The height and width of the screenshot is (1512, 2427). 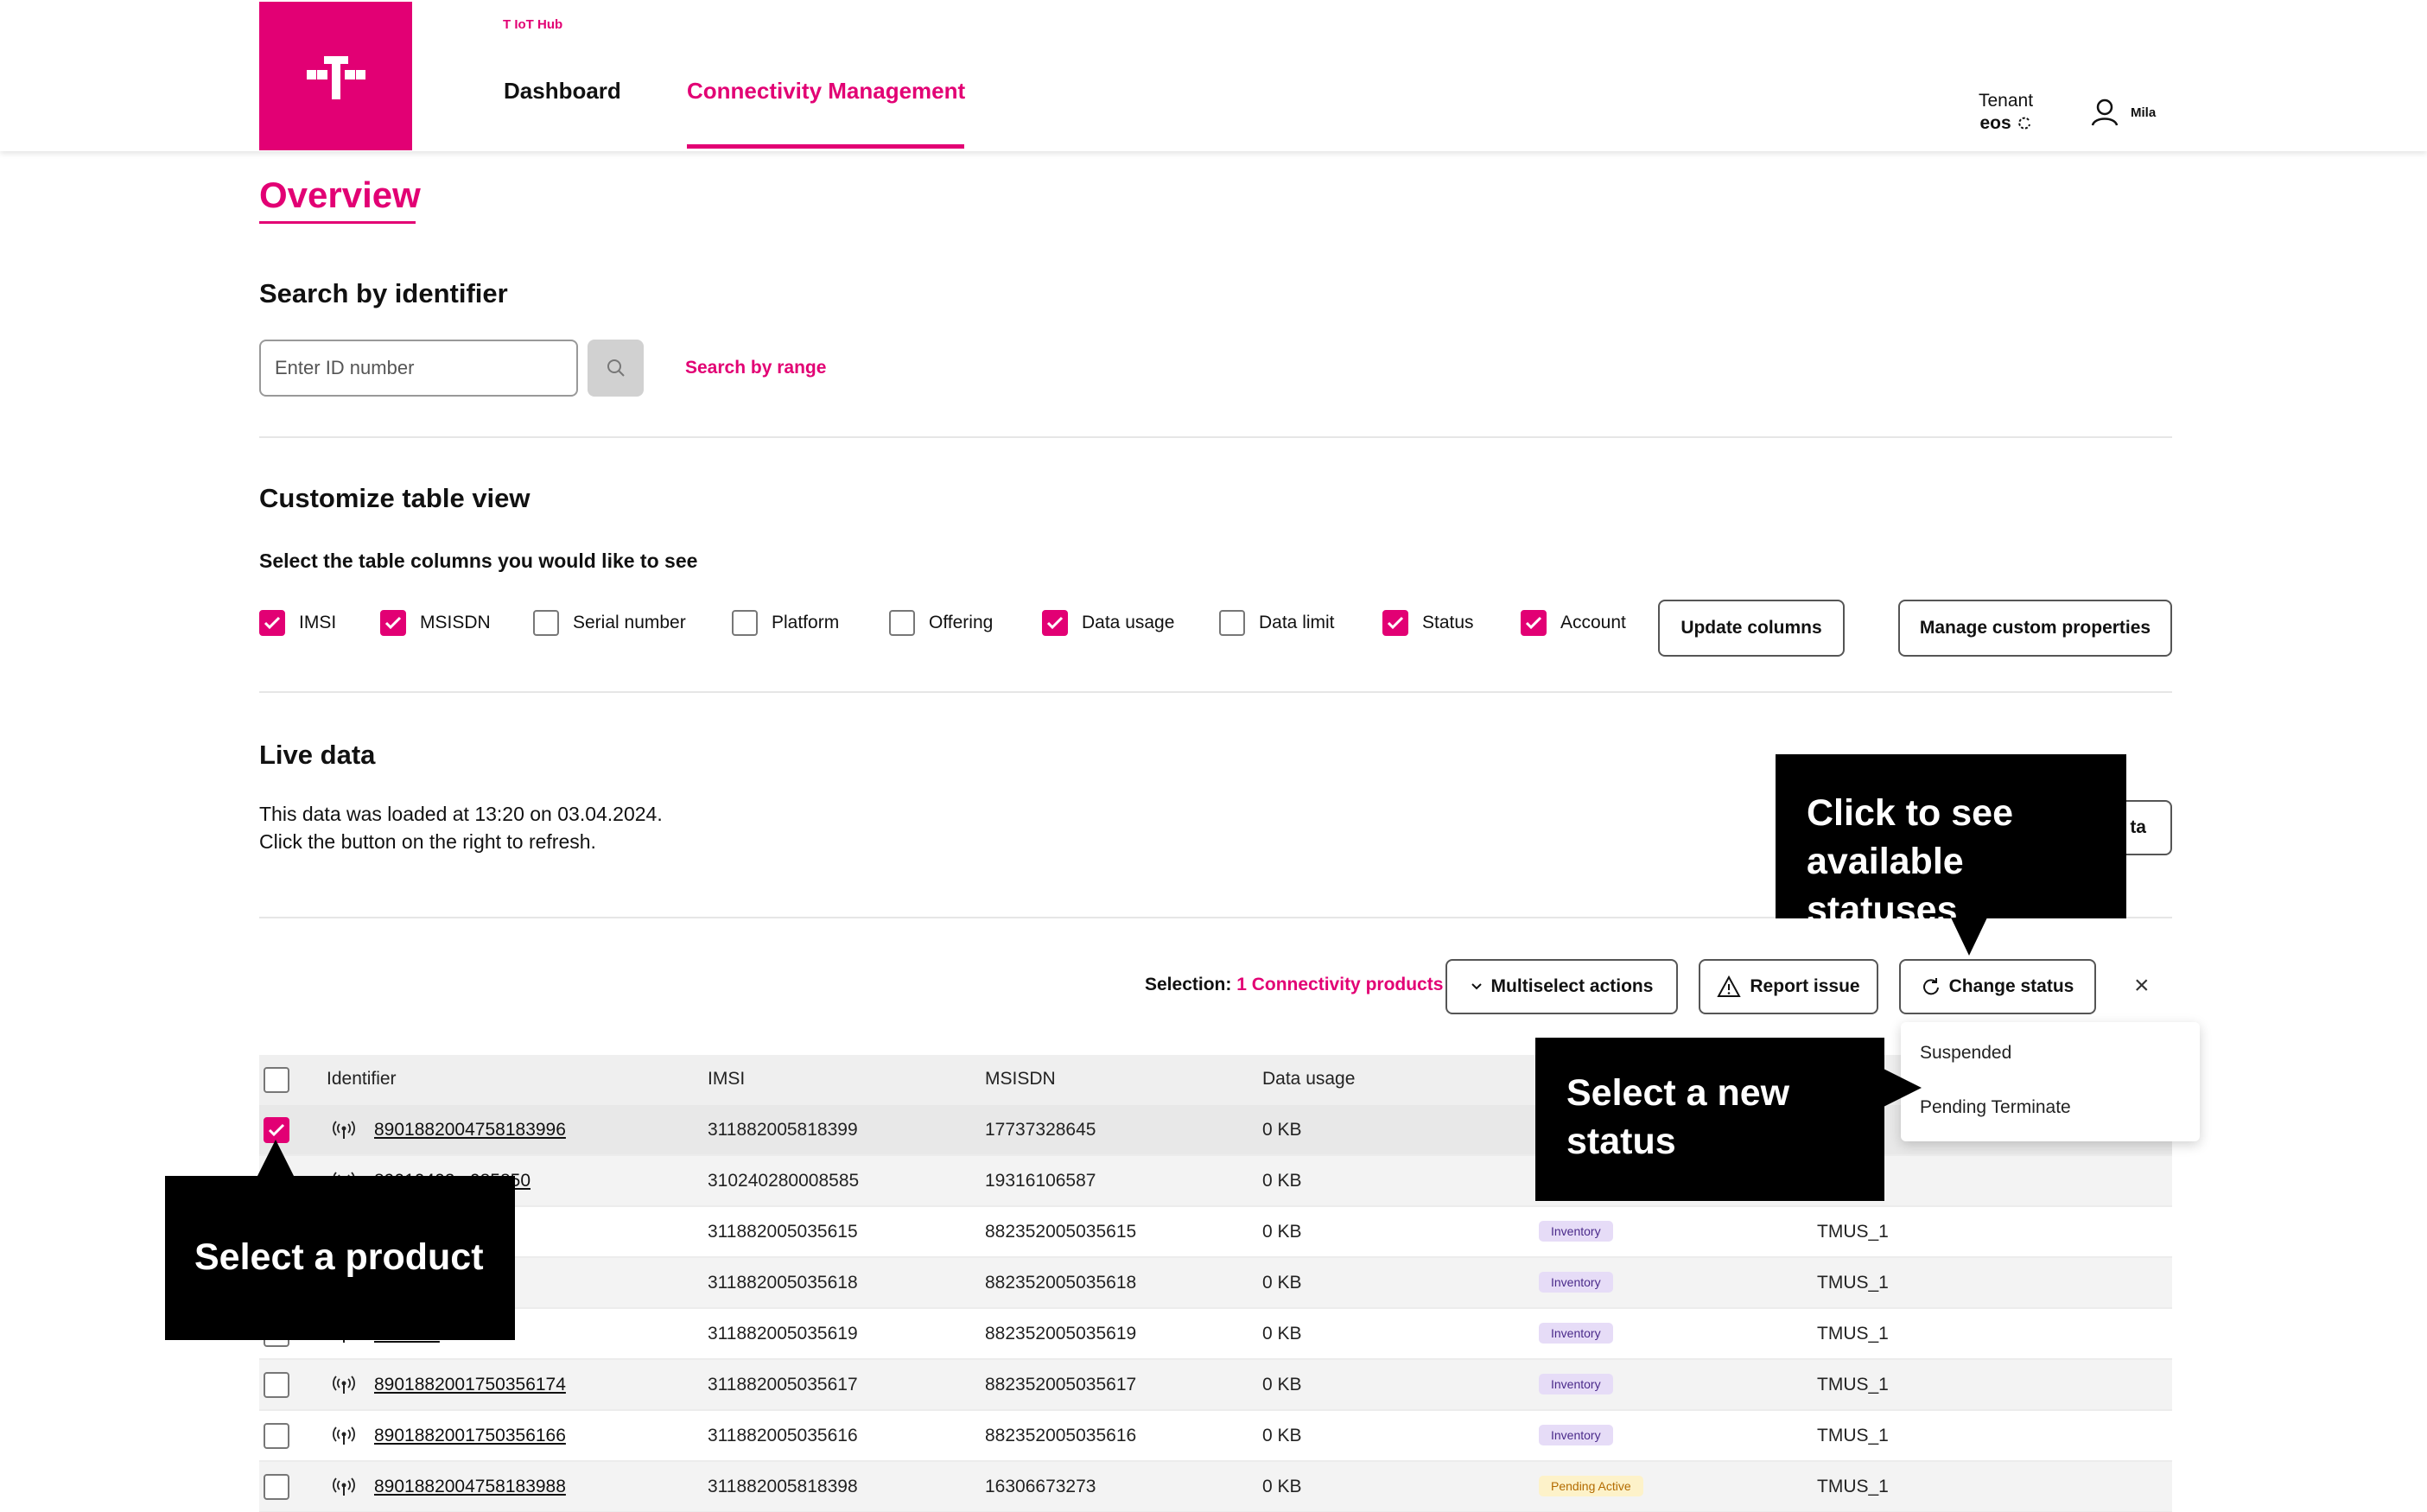 I want to click on column-option-label: IMSI, so click(x=318, y=622).